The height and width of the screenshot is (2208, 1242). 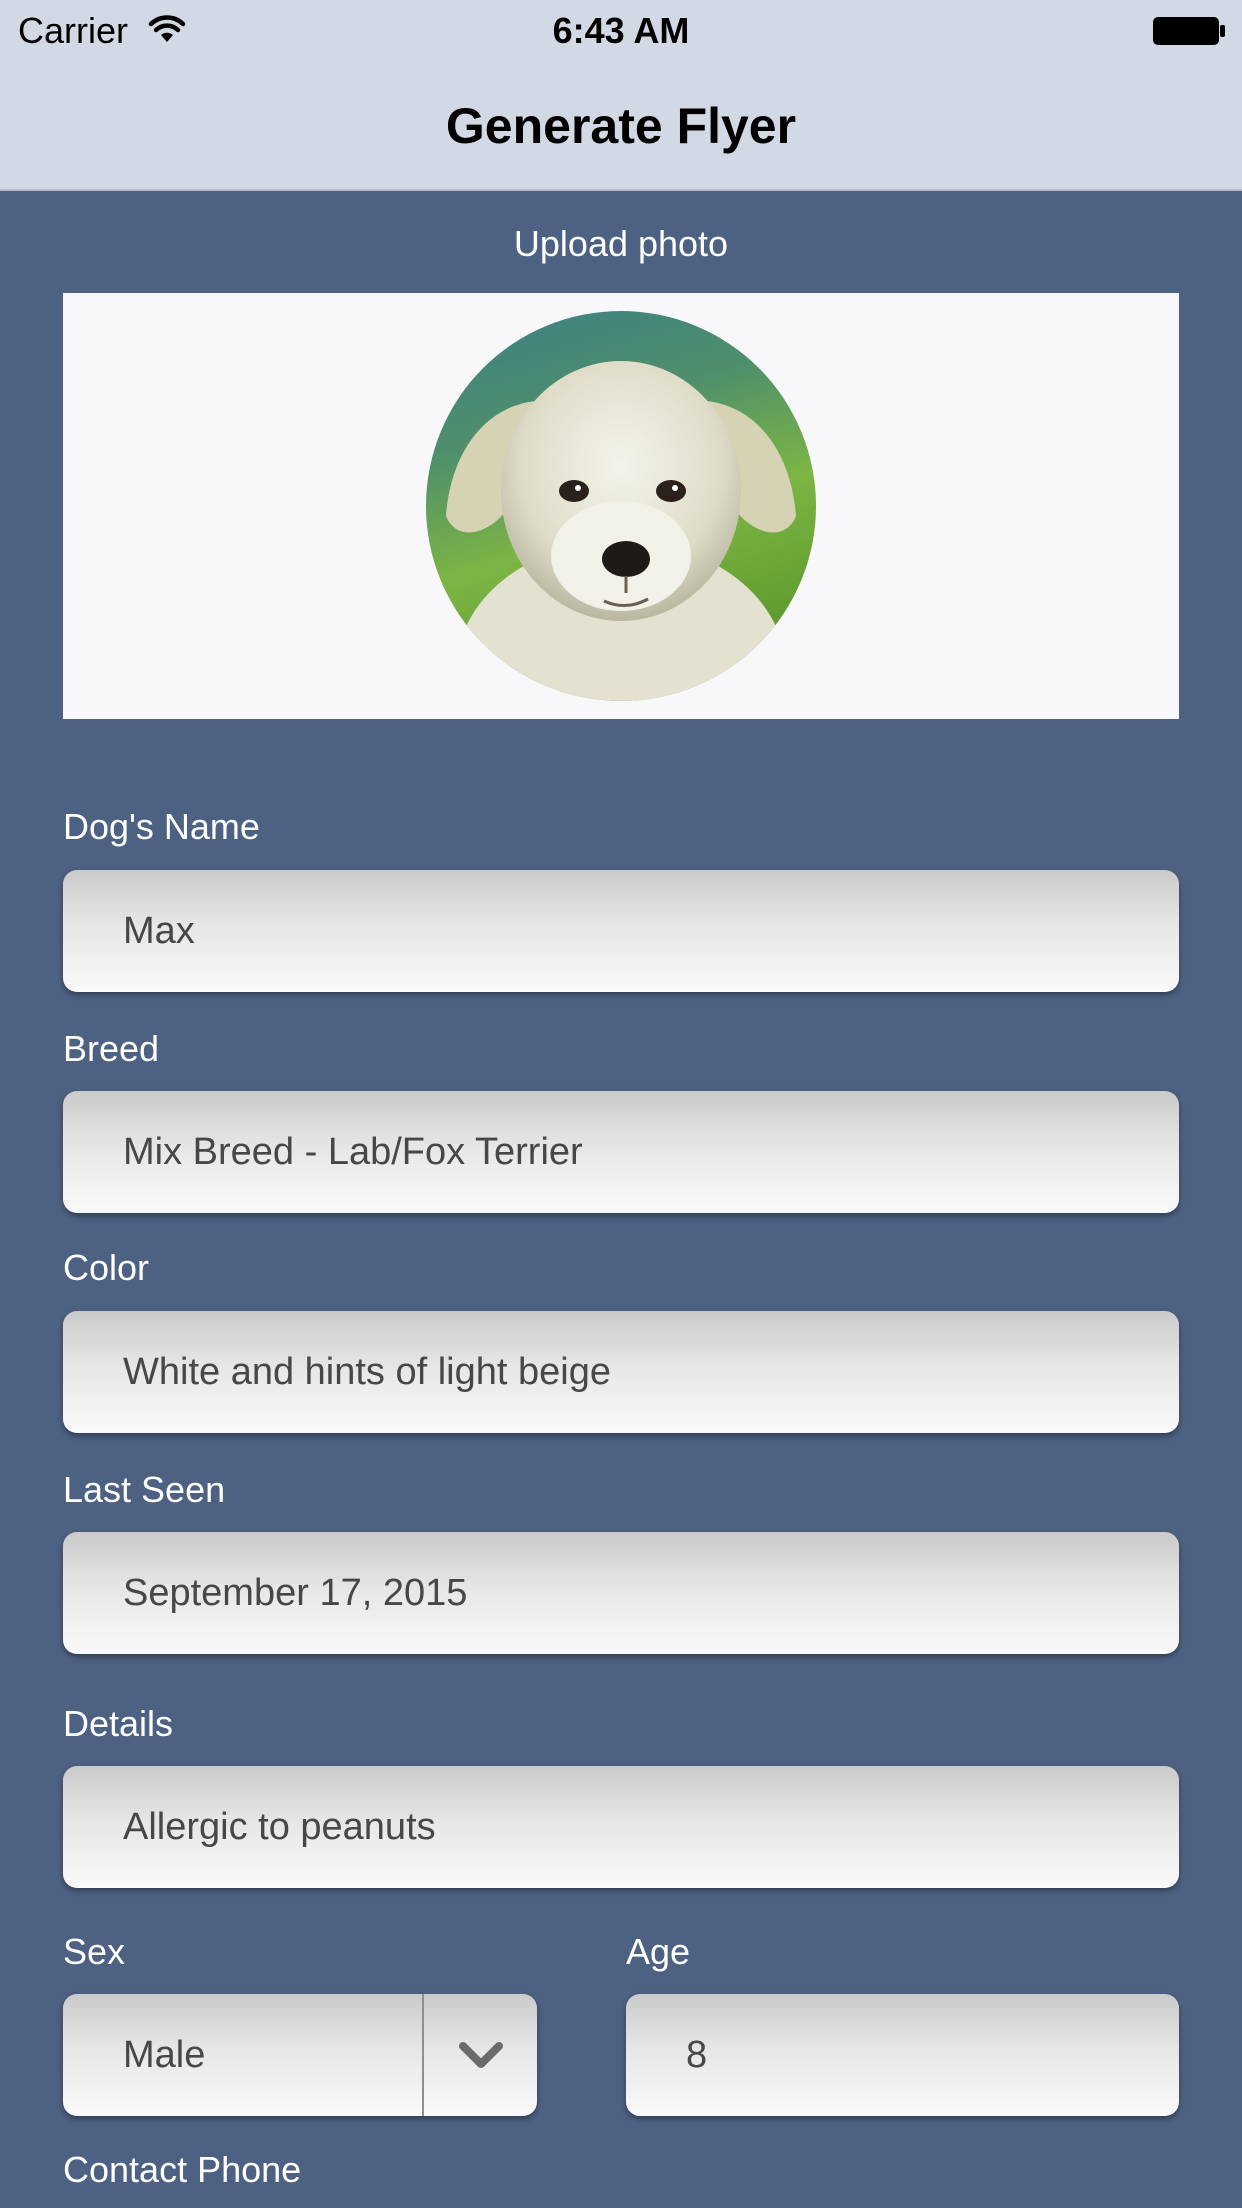 I want to click on age-input: 8, so click(x=902, y=2055).